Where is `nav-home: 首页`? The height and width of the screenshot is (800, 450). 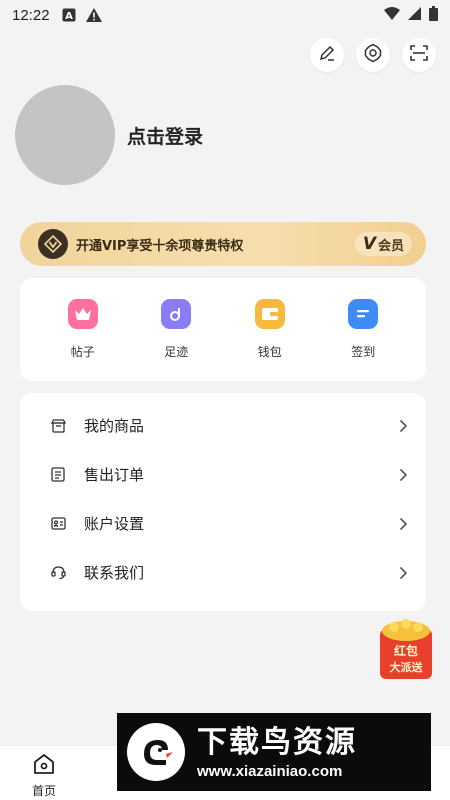
nav-home: 首页 is located at coordinates (44, 775).